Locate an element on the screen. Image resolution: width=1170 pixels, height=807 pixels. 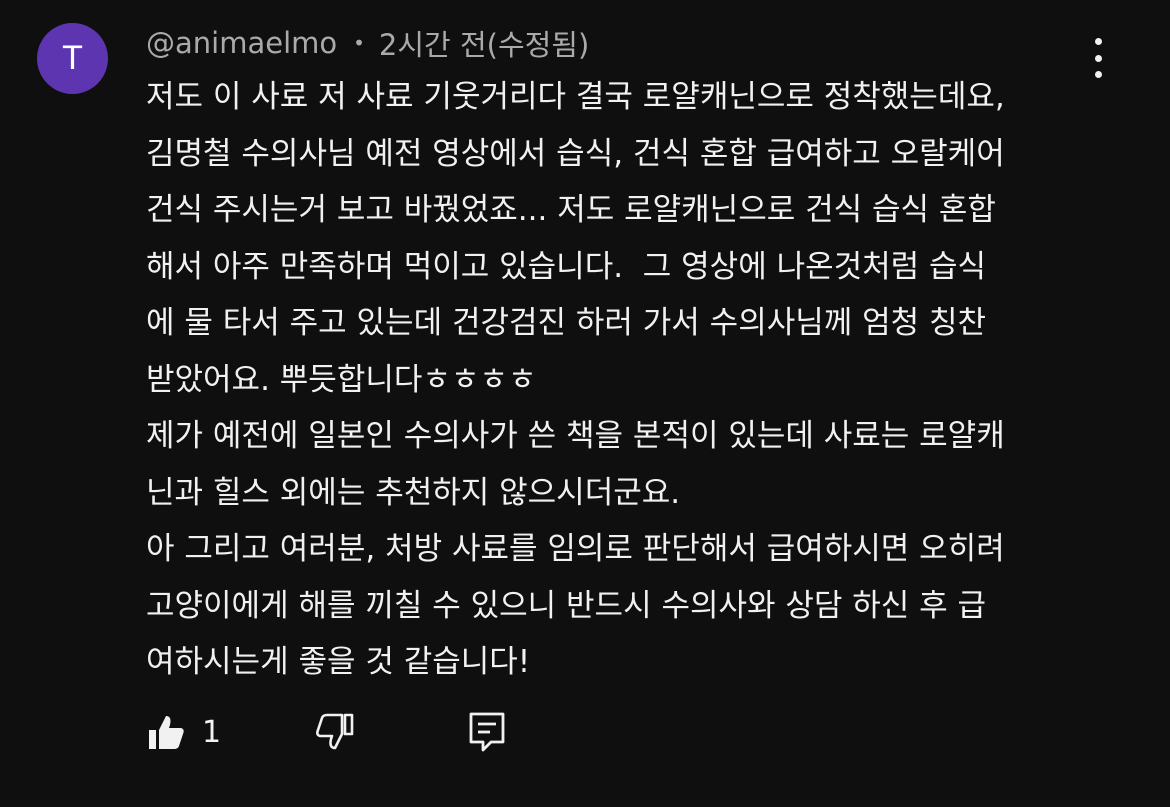
comment-line: 해서 아주 만족하며 먹이고 있습니다. 그 영상에 나온것처럼 습식 is located at coordinates (566, 266).